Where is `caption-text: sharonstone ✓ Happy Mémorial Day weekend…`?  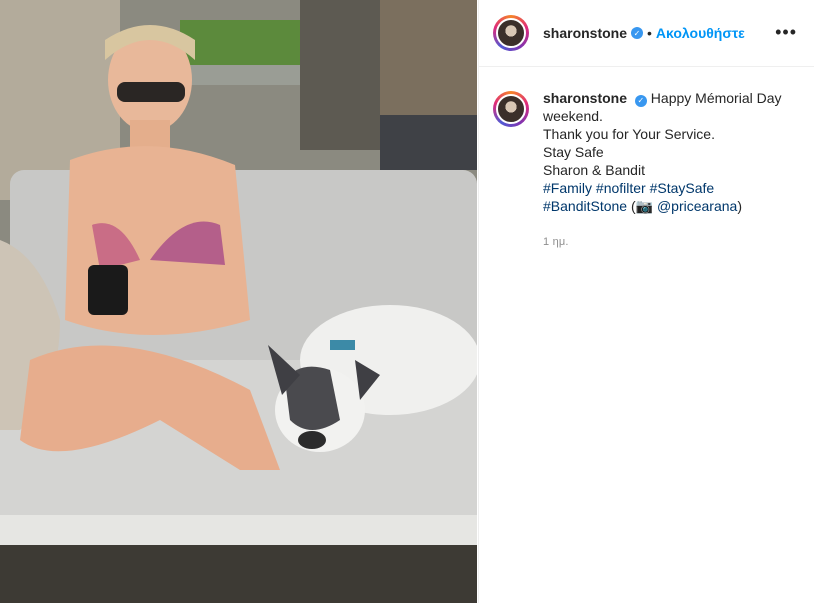
caption-text: sharonstone ✓ Happy Mémorial Day weekend… is located at coordinates (663, 170).